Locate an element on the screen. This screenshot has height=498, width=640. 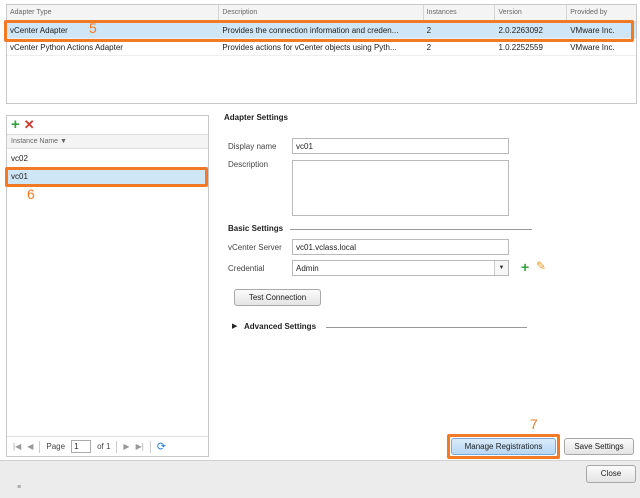
vcenter-server-input: vc01.vclass.local is located at coordinates (400, 247).